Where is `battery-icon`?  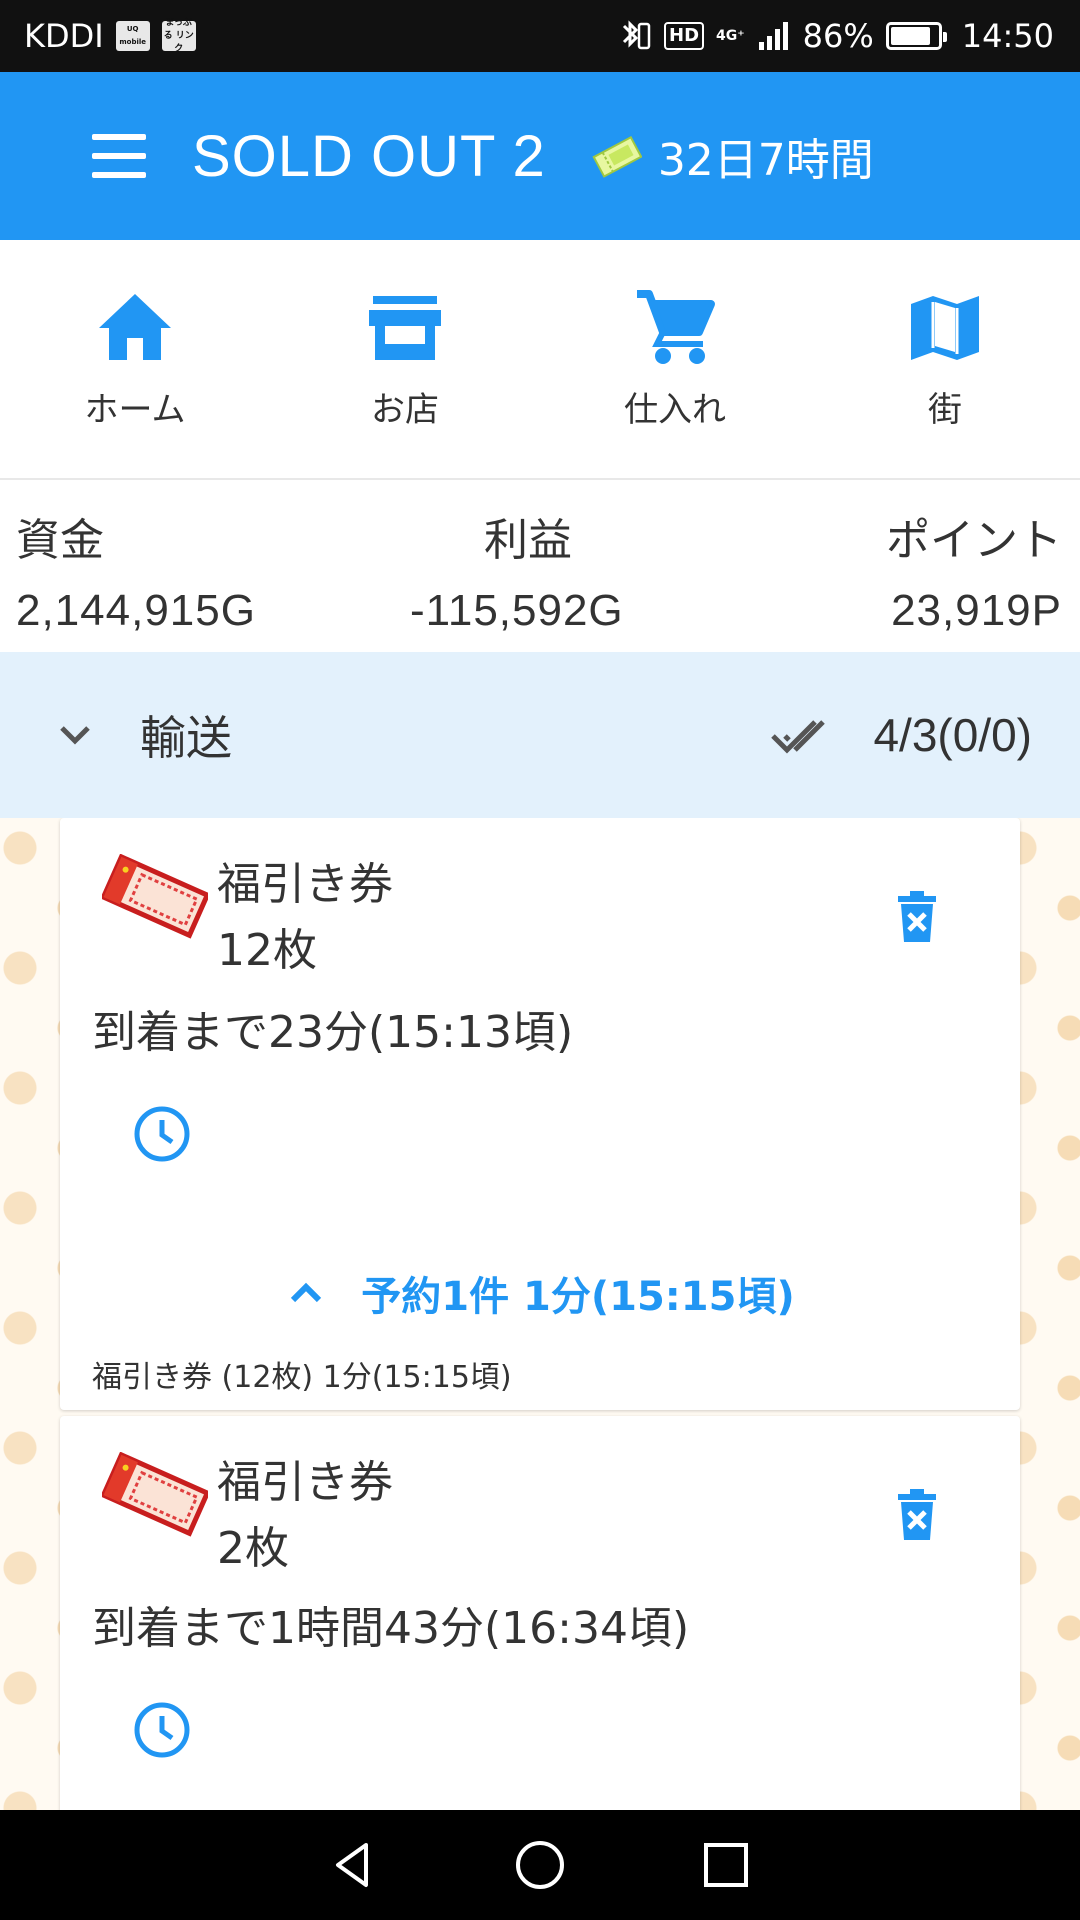 battery-icon is located at coordinates (916, 36).